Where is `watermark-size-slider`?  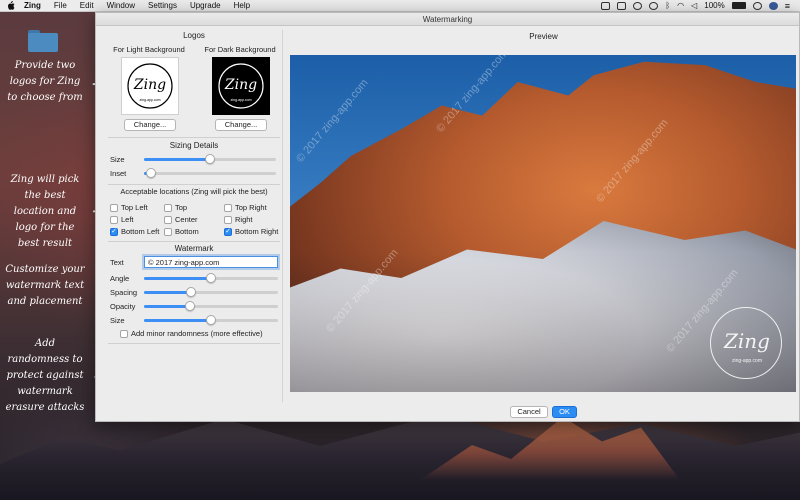
watermark-size-slider is located at coordinates (211, 320).